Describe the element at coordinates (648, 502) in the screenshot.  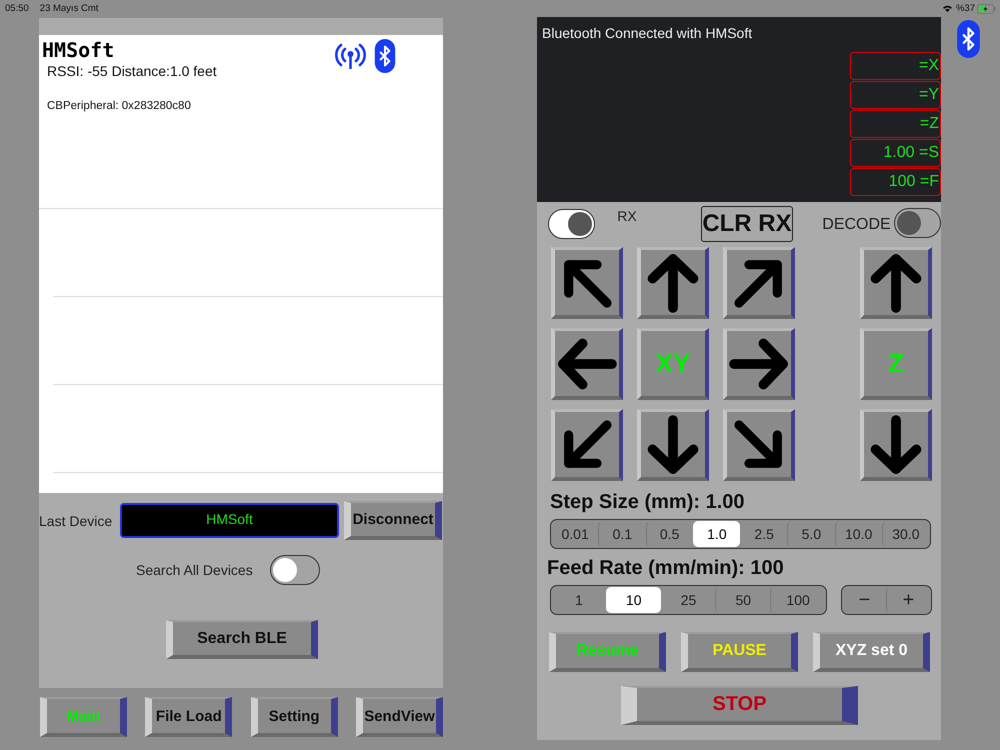
I see `step-size-label: Step Size (mm): 1.00` at that location.